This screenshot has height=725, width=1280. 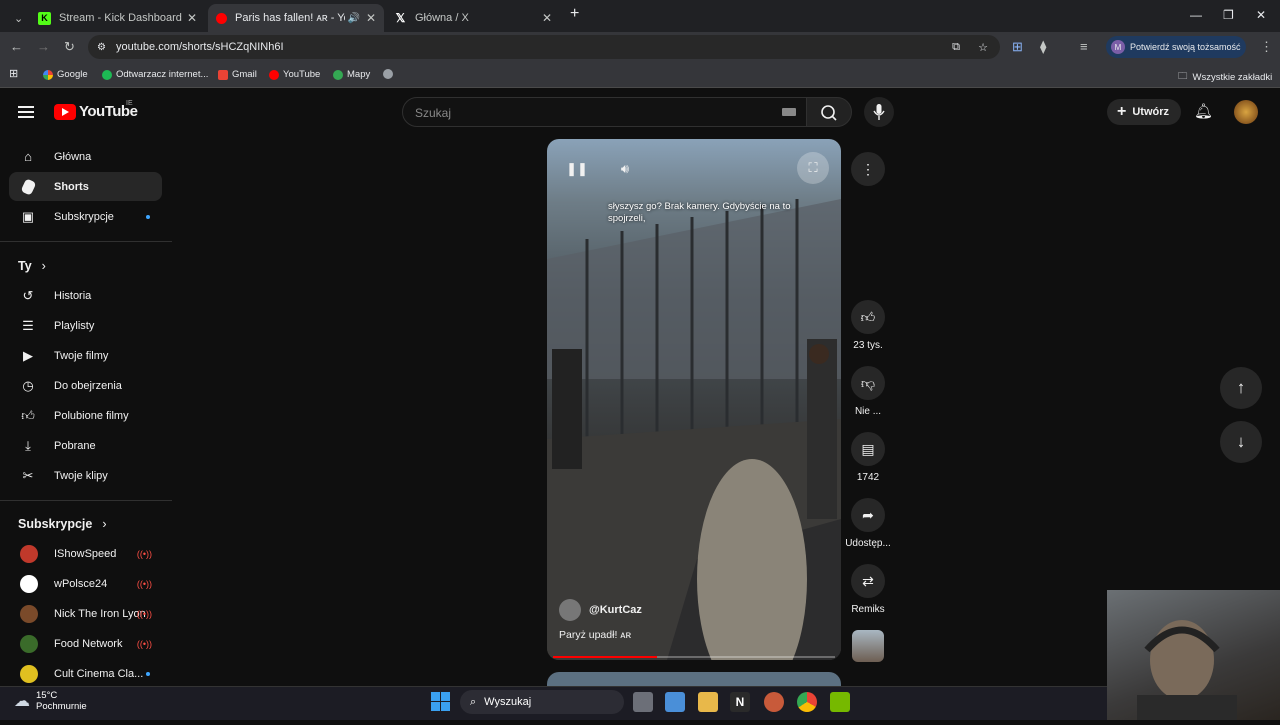 I want to click on weather-widget: ☁ 15°C Pochmurnie, so click(x=50, y=701).